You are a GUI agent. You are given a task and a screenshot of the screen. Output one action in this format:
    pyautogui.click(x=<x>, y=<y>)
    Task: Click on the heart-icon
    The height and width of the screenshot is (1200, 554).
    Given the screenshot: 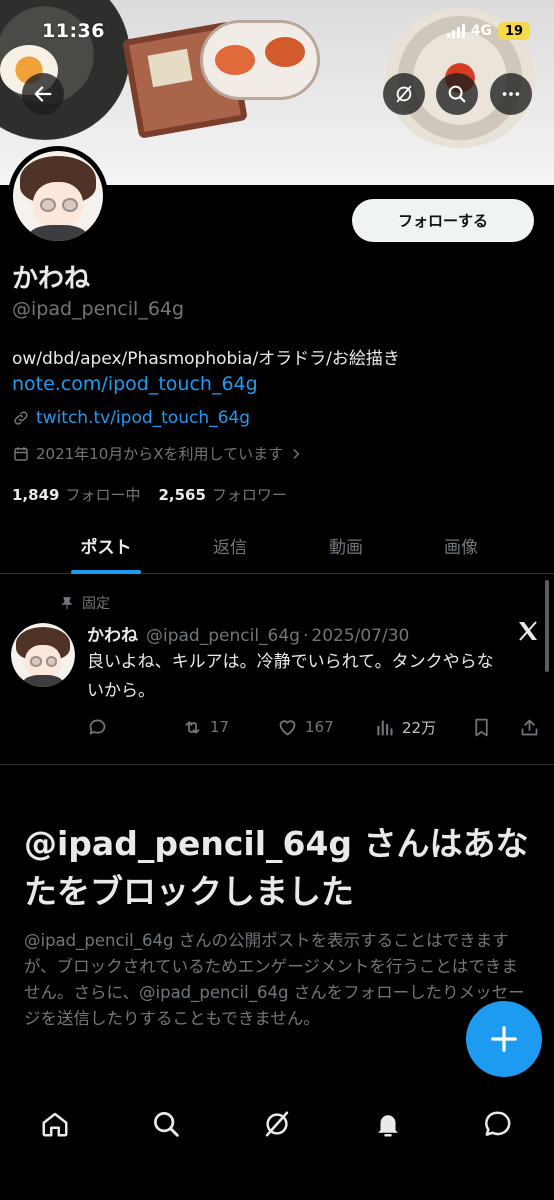 What is the action you would take?
    pyautogui.click(x=287, y=727)
    